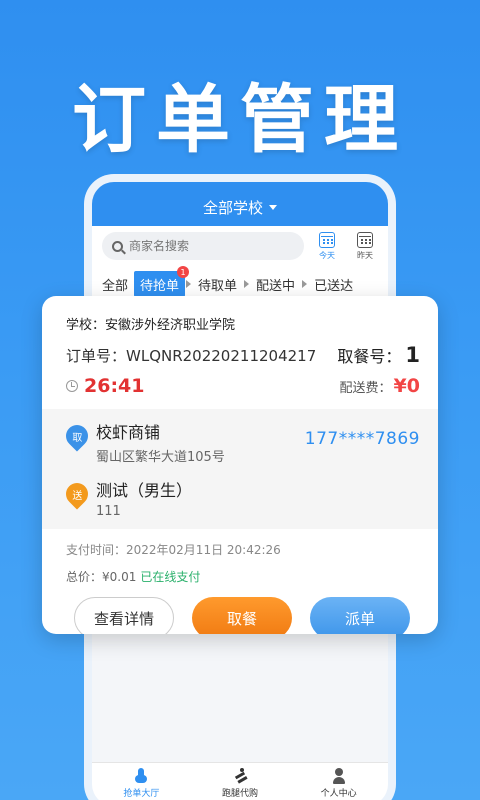  What do you see at coordinates (114, 386) in the screenshot?
I see `countdown-value: 26:41` at bounding box center [114, 386].